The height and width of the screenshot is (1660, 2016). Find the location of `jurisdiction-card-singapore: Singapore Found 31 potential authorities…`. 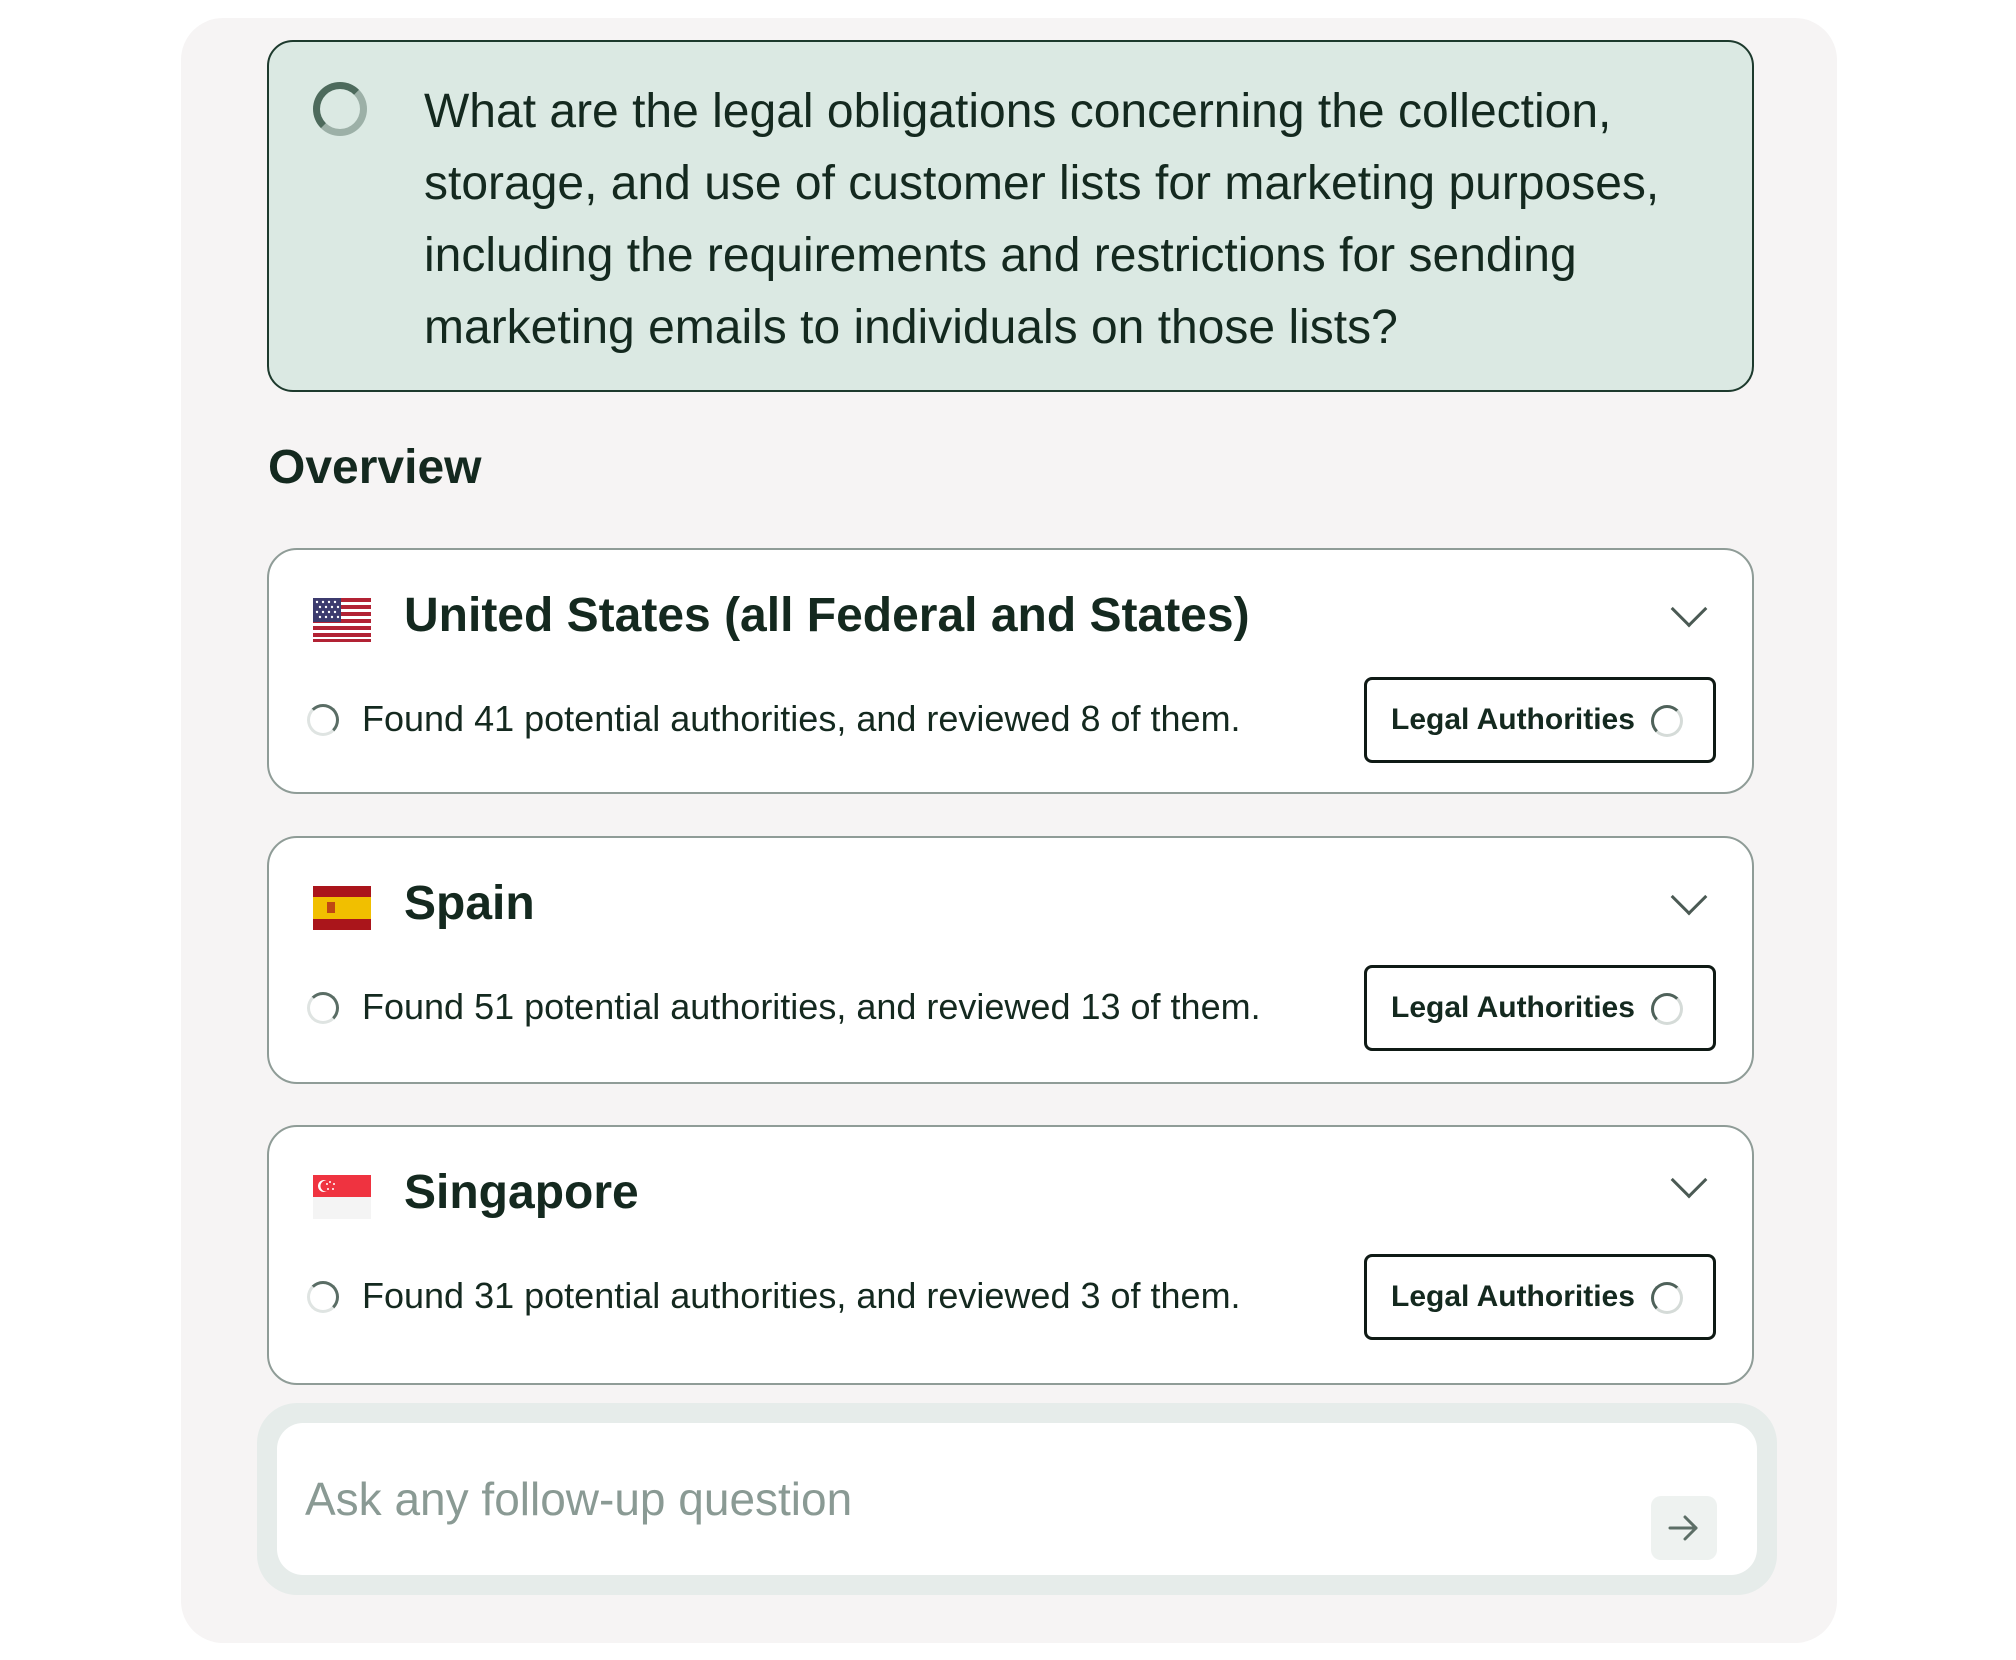

jurisdiction-card-singapore: Singapore Found 31 potential authorities… is located at coordinates (1010, 1255).